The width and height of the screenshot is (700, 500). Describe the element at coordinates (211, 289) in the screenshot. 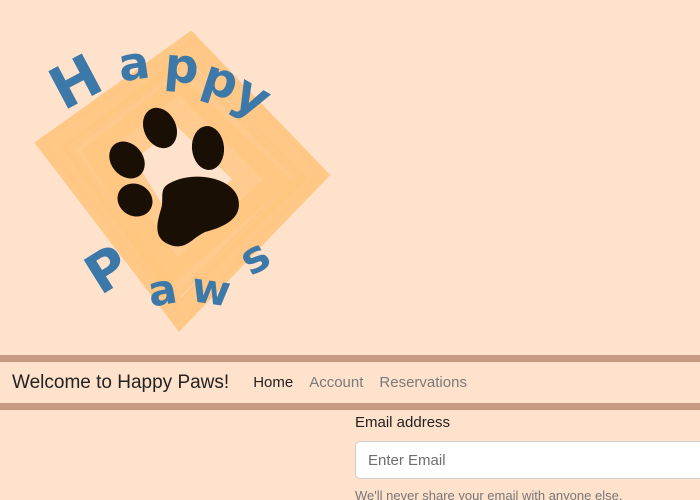

I see `svg-text: w` at that location.